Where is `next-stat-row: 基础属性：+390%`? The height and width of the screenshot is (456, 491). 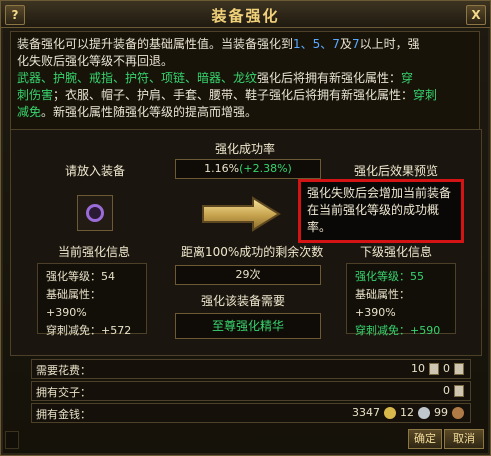 next-stat-row: 基础属性：+390% is located at coordinates (382, 303).